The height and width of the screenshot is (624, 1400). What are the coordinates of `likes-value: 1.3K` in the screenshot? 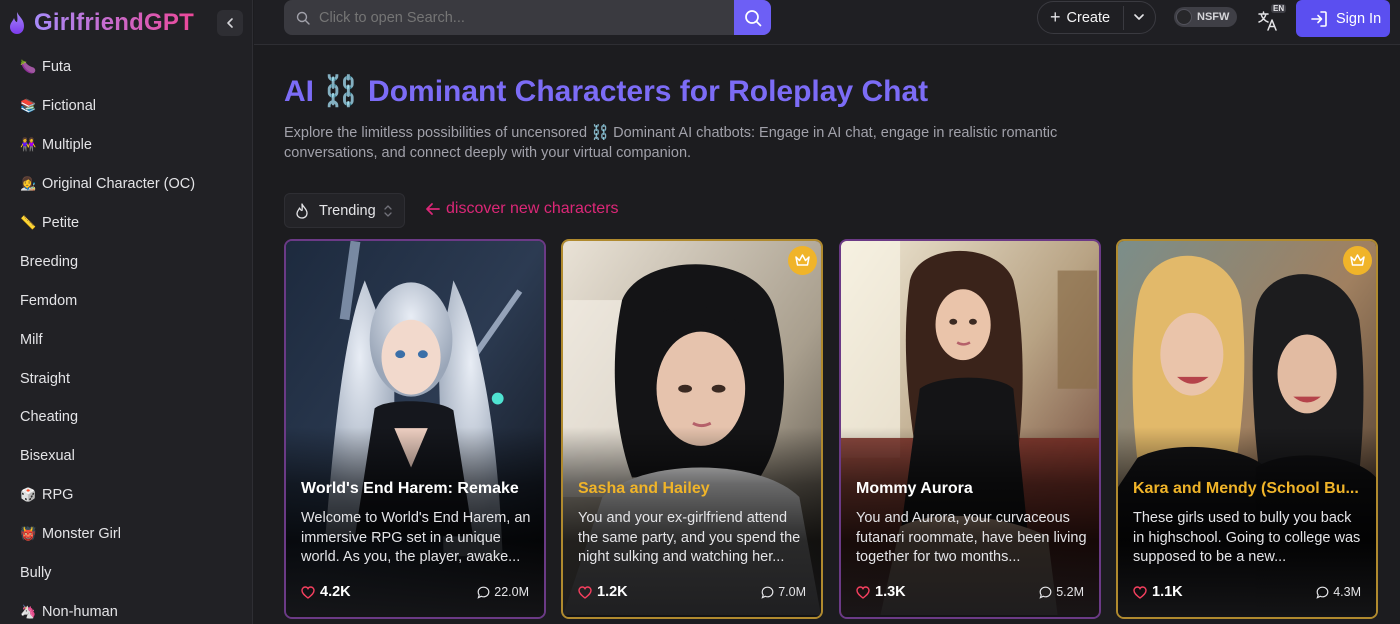 It's located at (890, 592).